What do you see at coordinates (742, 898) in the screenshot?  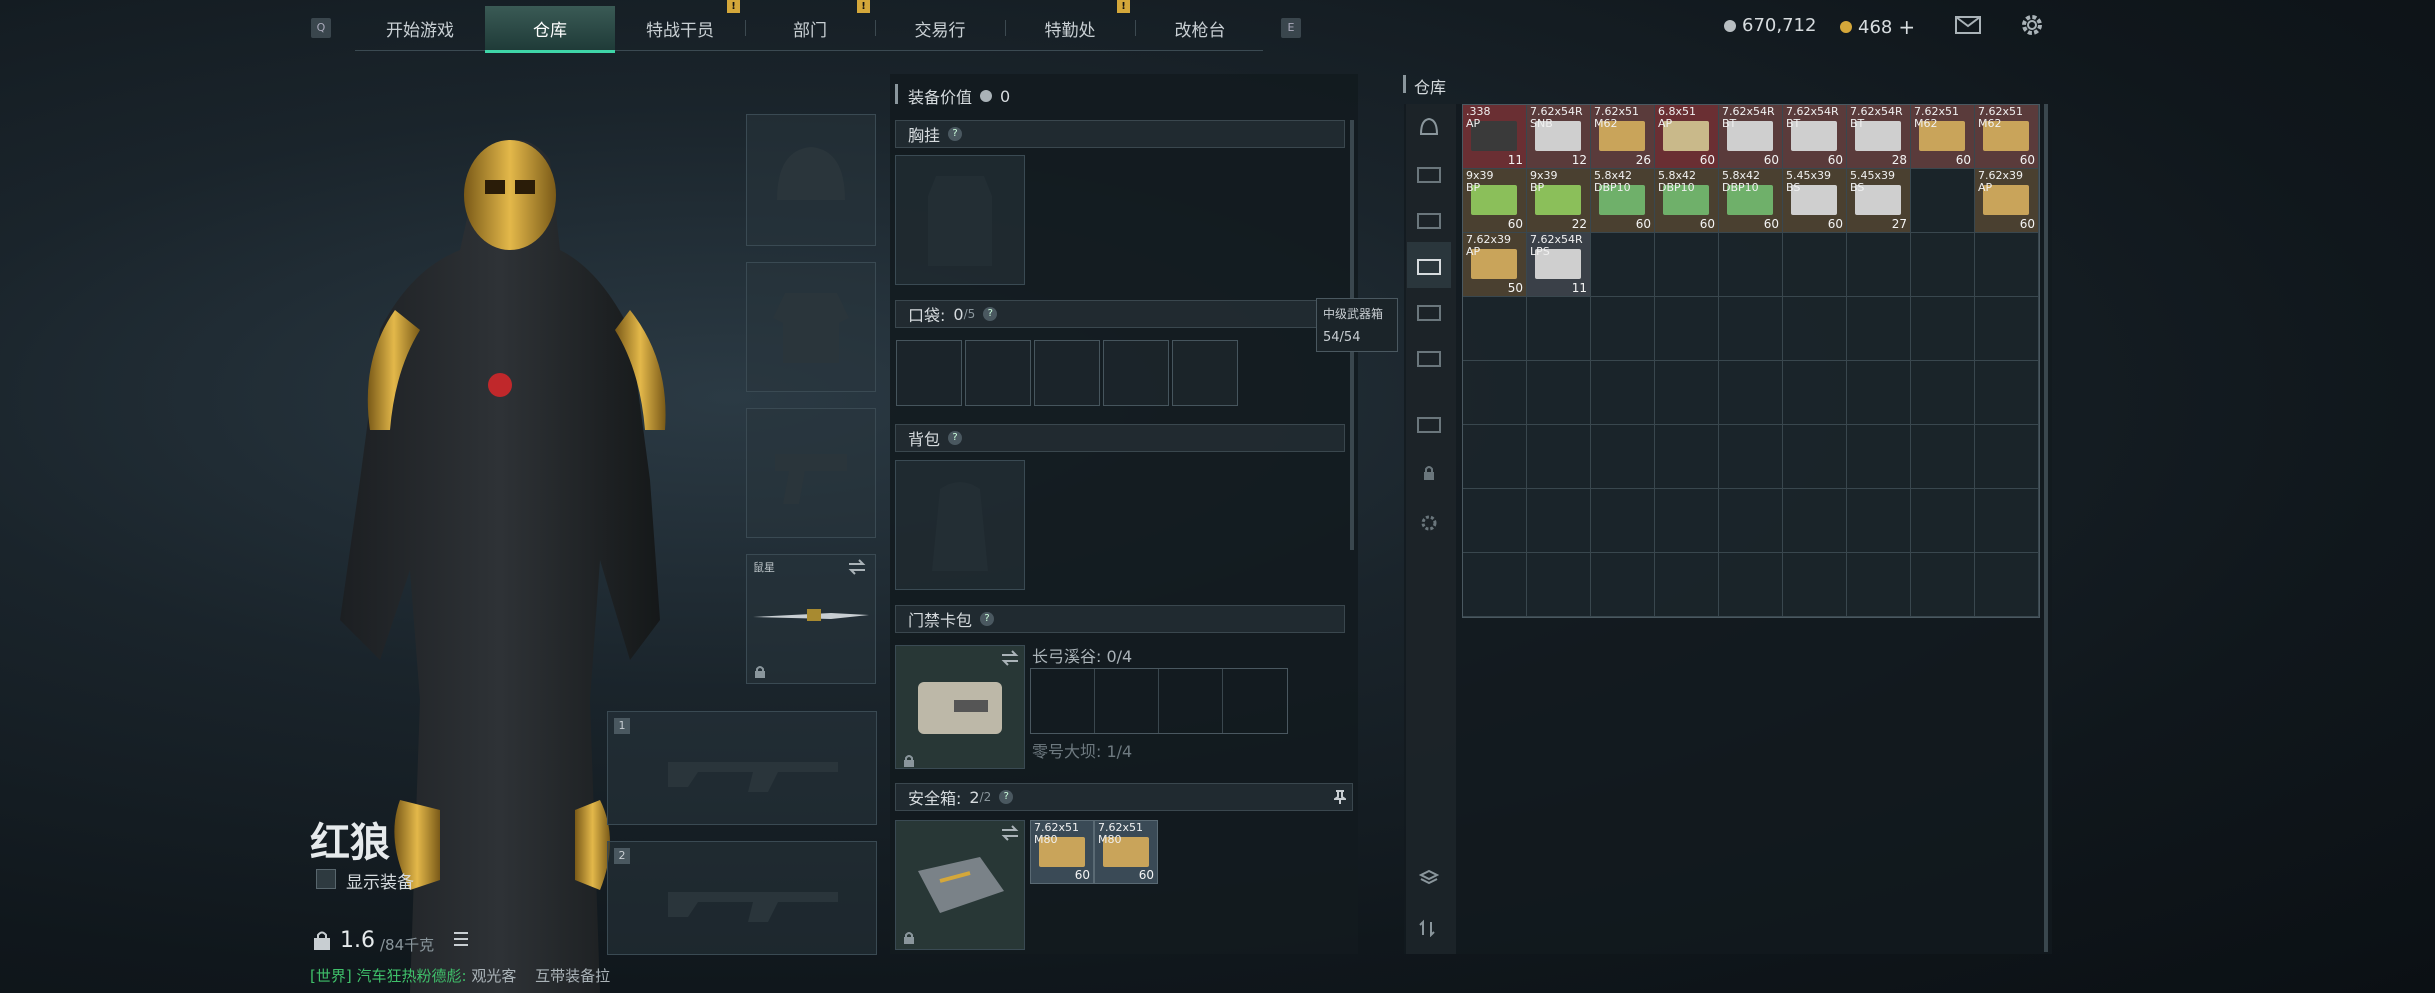 I see `secondary-weapon-slot: 2` at bounding box center [742, 898].